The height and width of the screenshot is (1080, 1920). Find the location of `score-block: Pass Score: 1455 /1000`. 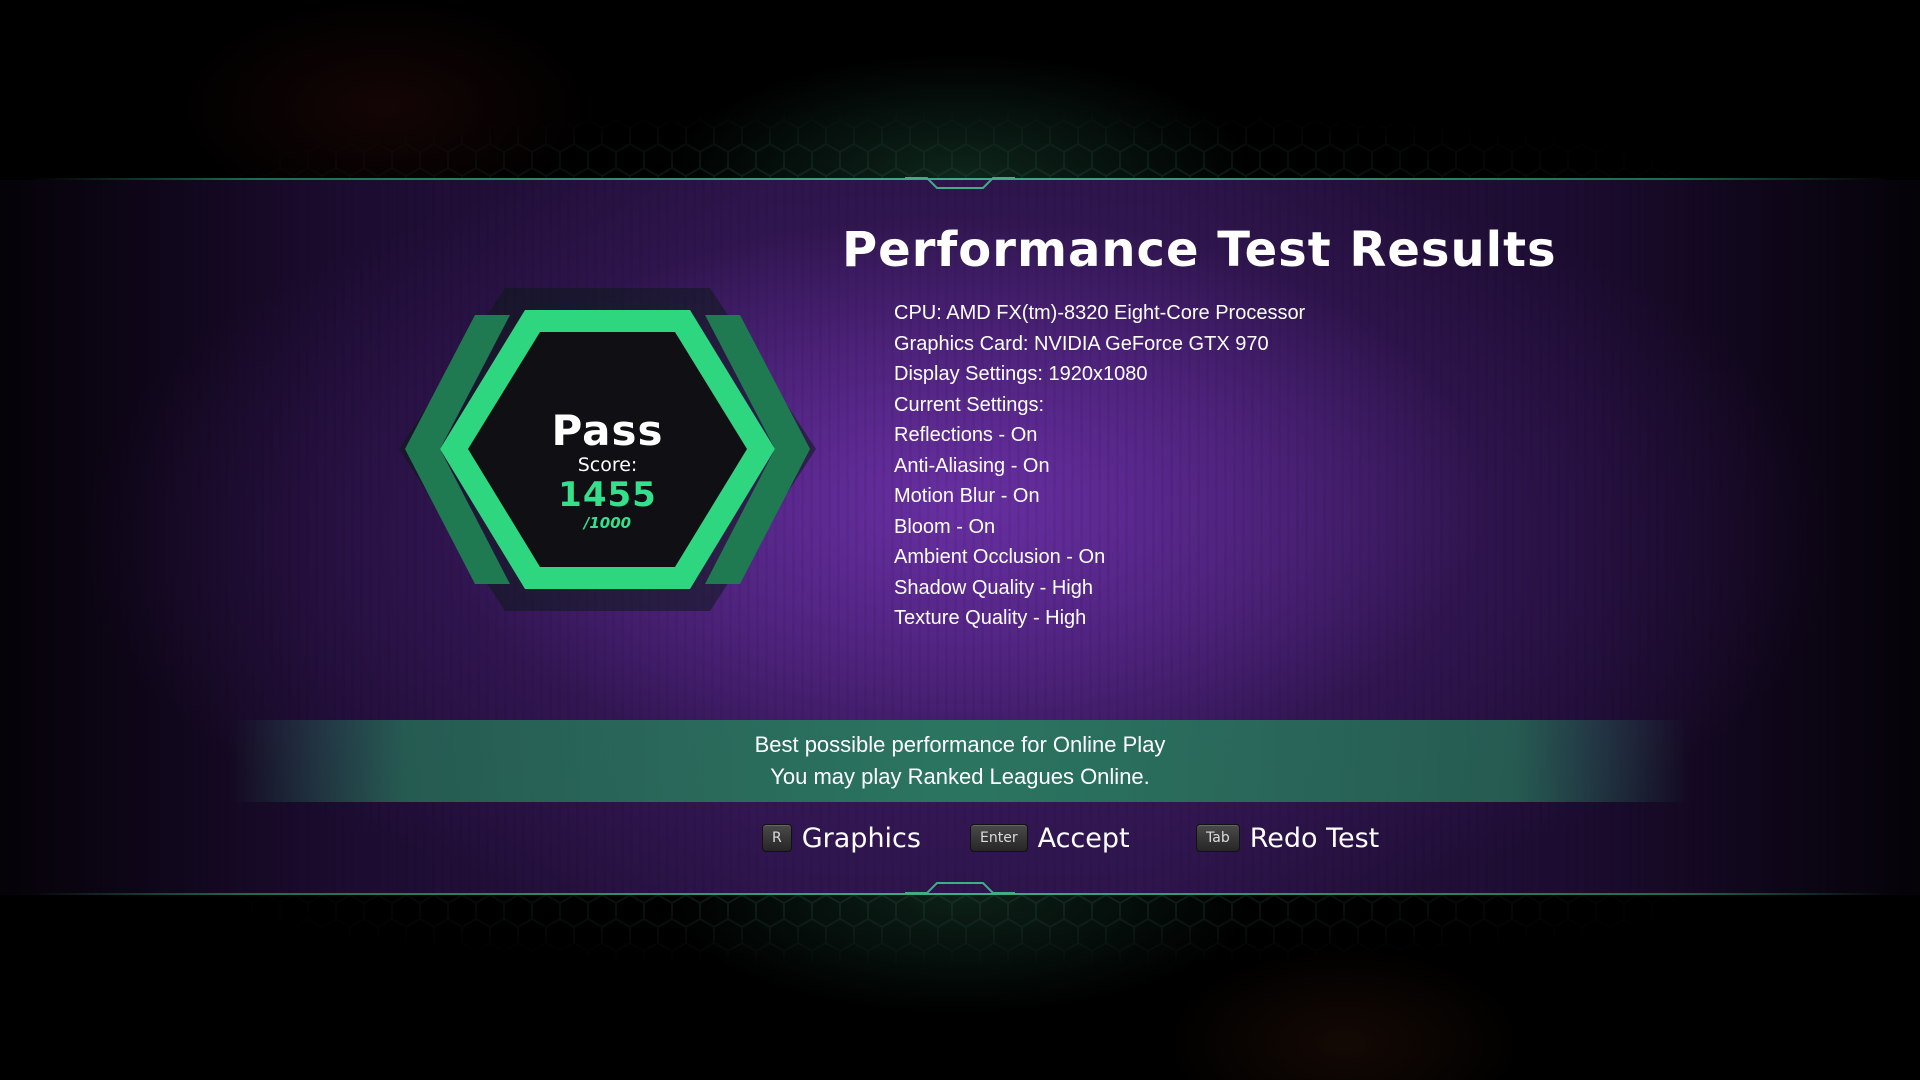

score-block: Pass Score: 1455 /1000 is located at coordinates (607, 469).